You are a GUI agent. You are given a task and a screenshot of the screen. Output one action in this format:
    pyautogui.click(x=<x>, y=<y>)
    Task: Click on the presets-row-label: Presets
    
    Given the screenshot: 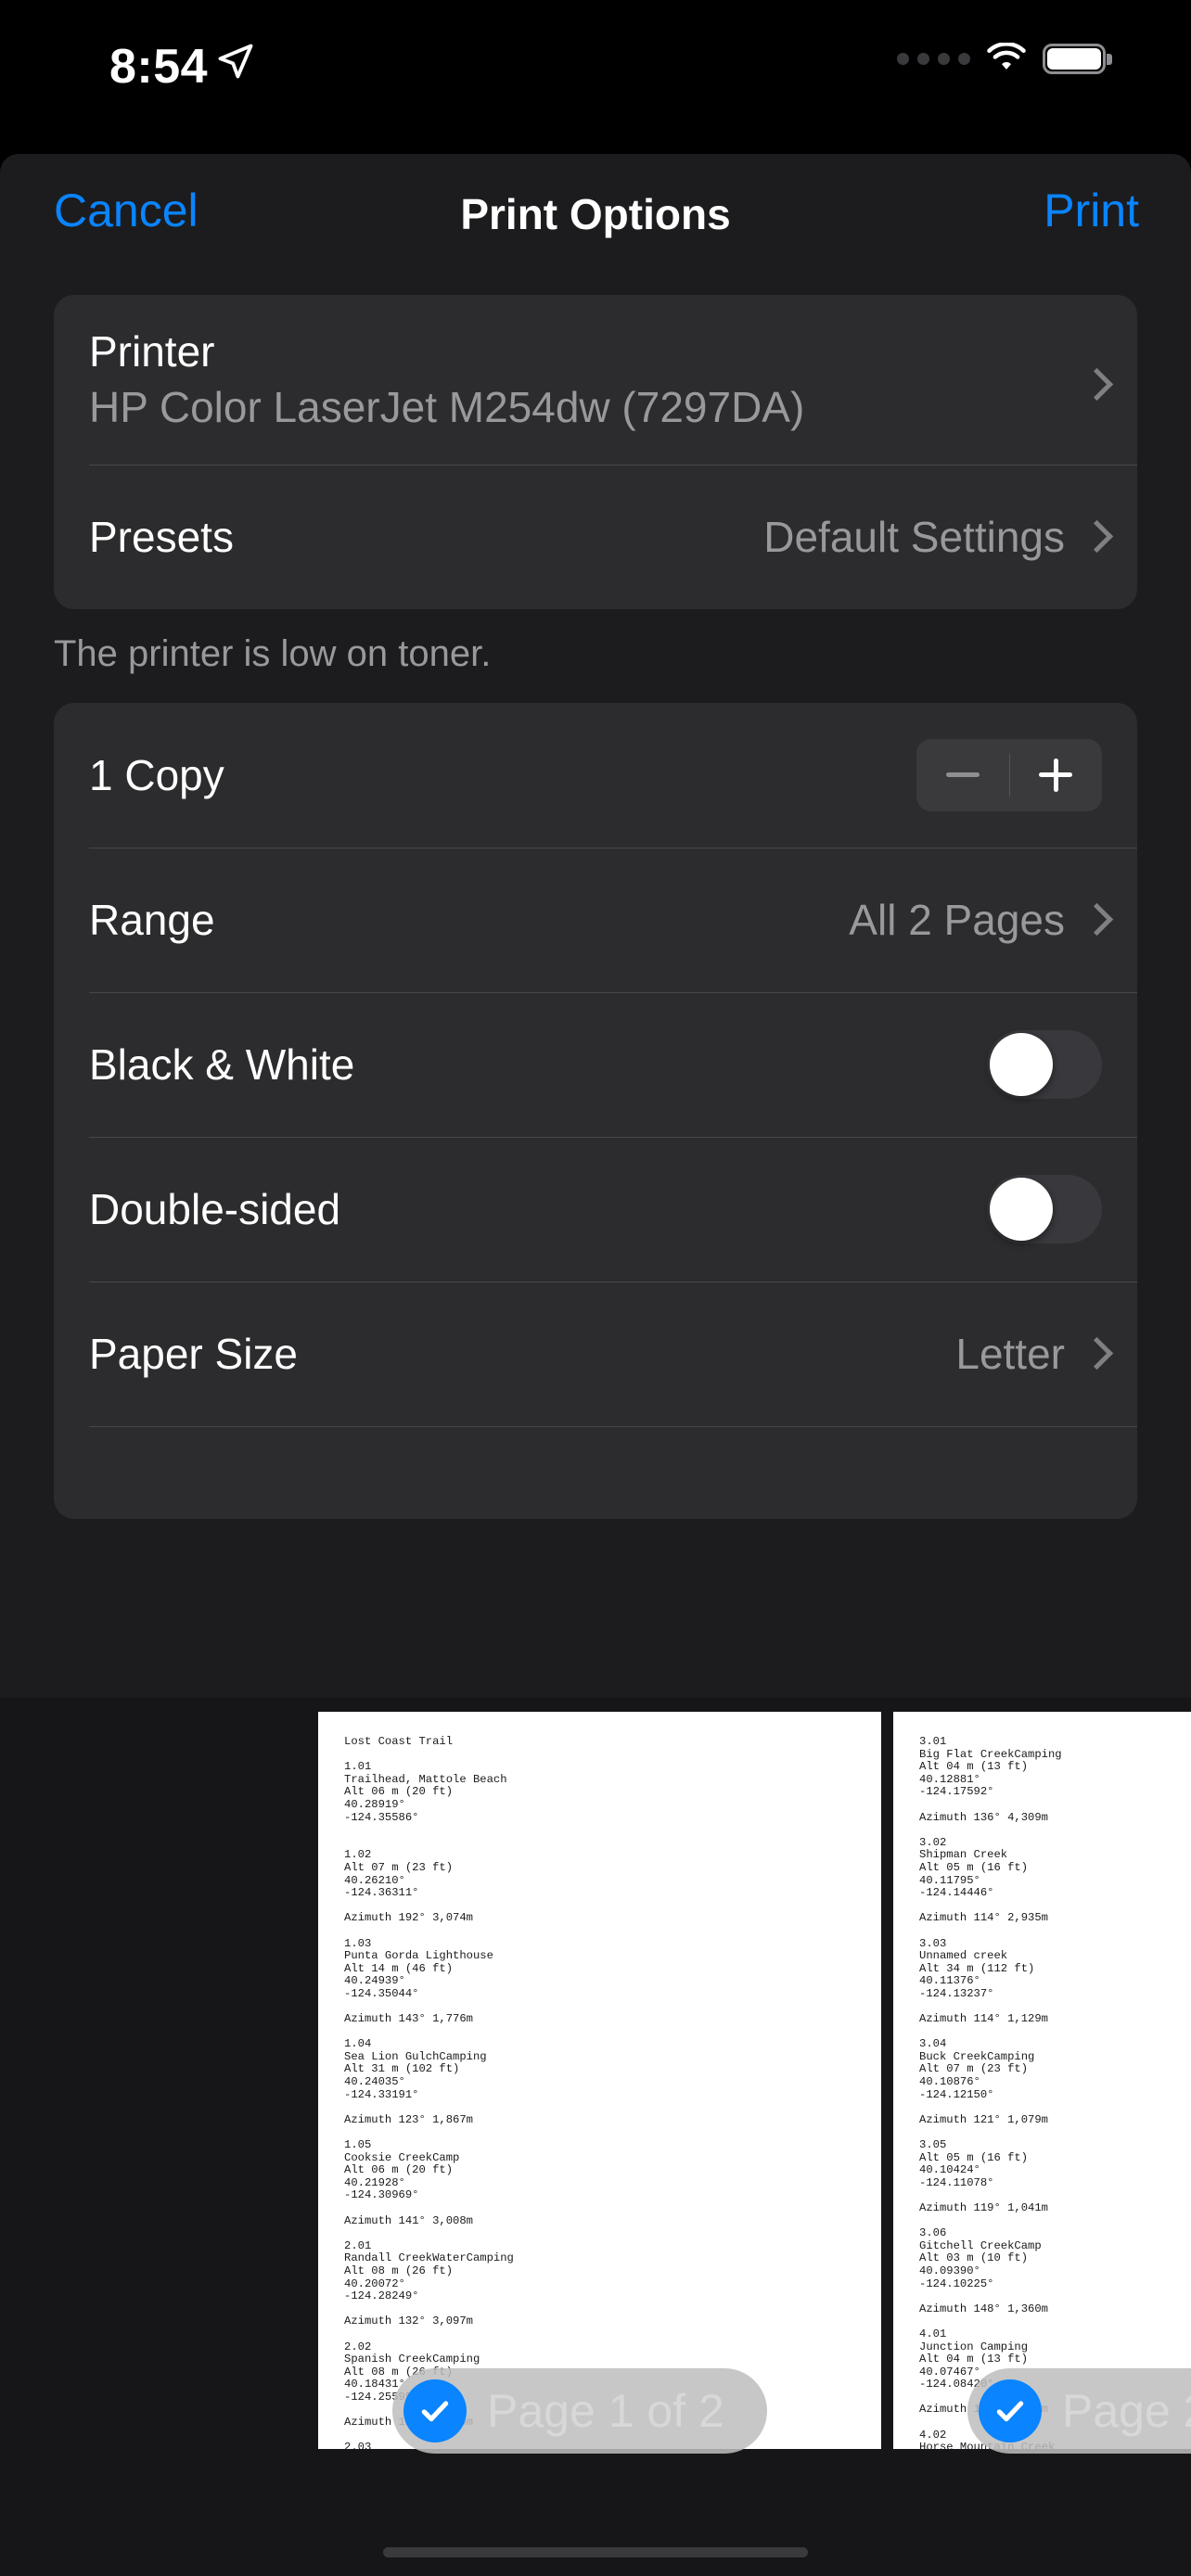 What is the action you would take?
    pyautogui.click(x=161, y=536)
    